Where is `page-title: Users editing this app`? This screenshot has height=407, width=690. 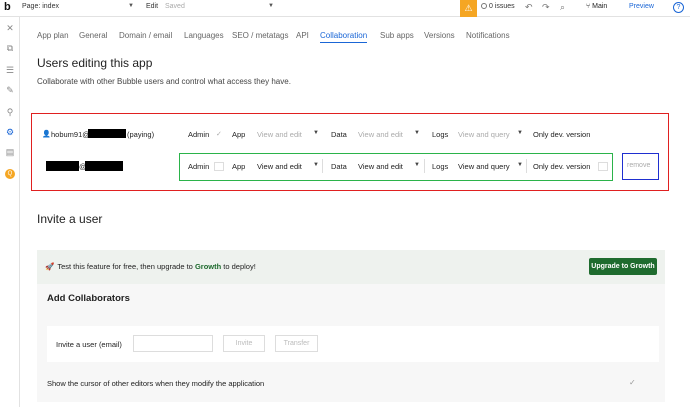
page-title: Users editing this app is located at coordinates (95, 63).